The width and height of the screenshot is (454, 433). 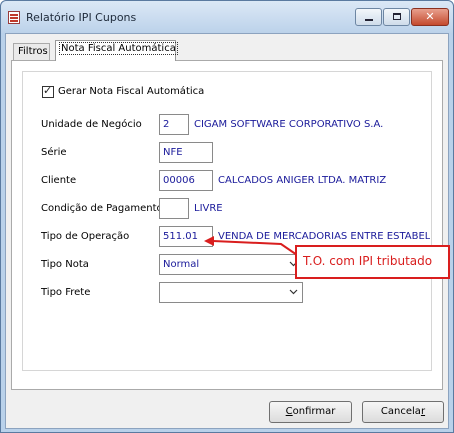 What do you see at coordinates (369, 20) in the screenshot?
I see `minimize-icon` at bounding box center [369, 20].